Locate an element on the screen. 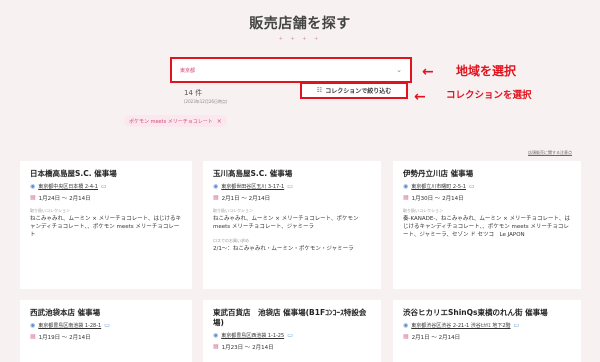 This screenshot has width=600, height=362. store-name: 伊勢丹立川店 催事場 is located at coordinates (438, 173).